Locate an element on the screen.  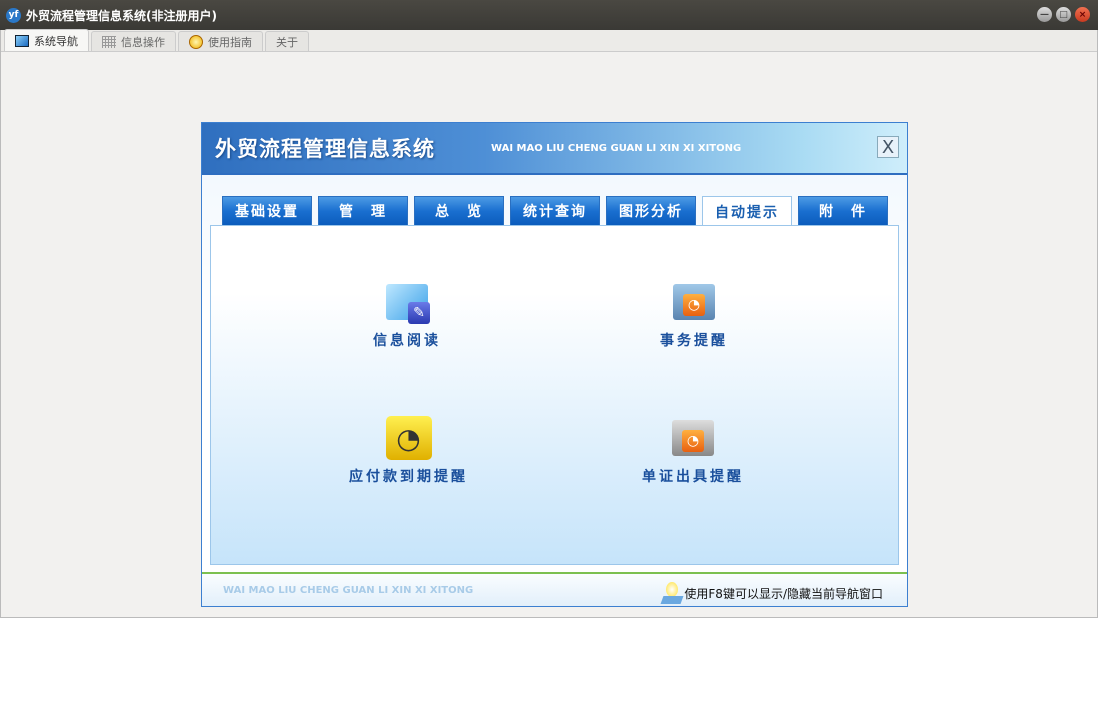
nav-tab-manage: 管 理 is located at coordinates (363, 211).